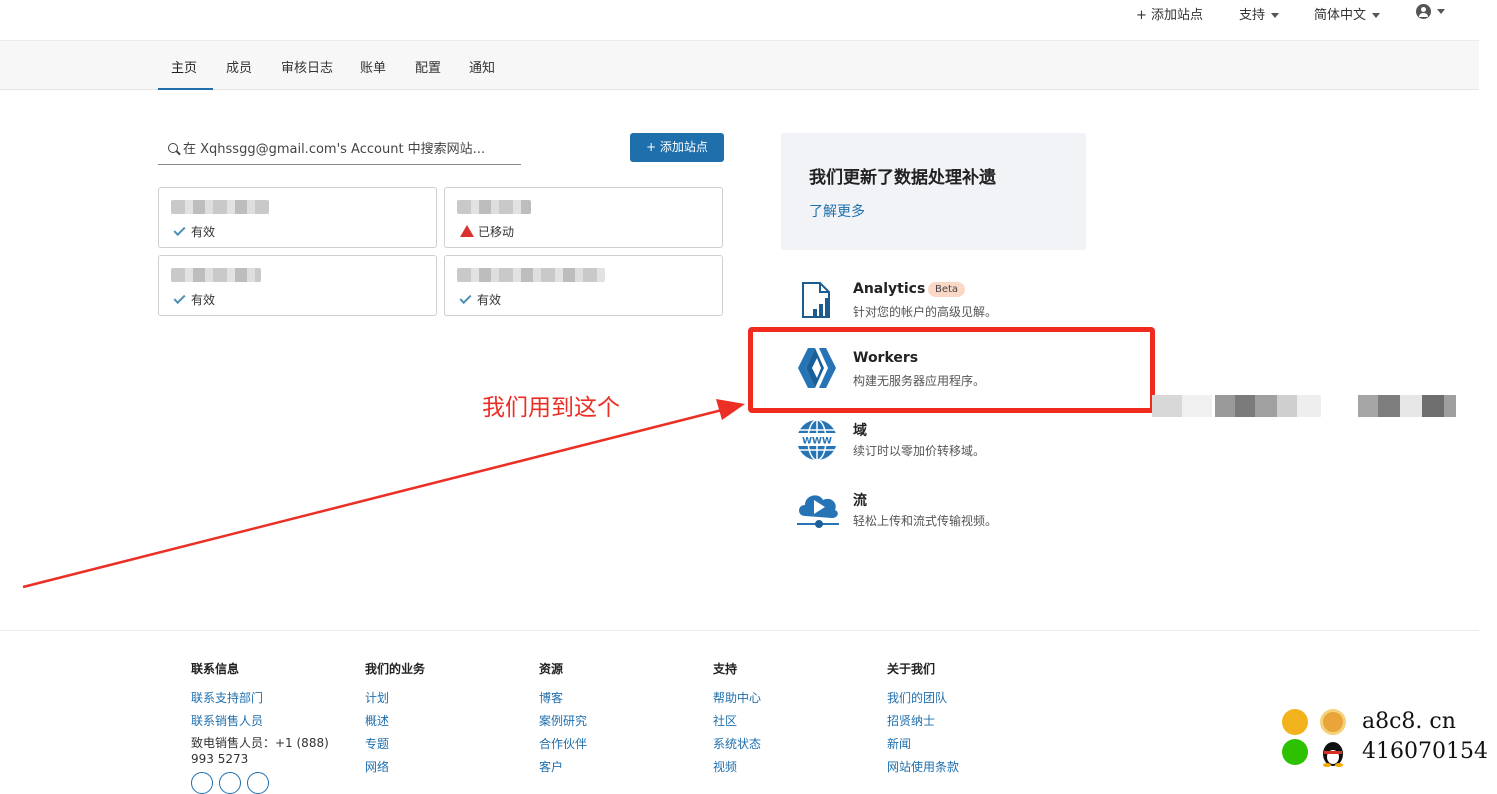 This screenshot has height=794, width=1497. Describe the element at coordinates (173, 148) in the screenshot. I see `search-icon` at that location.